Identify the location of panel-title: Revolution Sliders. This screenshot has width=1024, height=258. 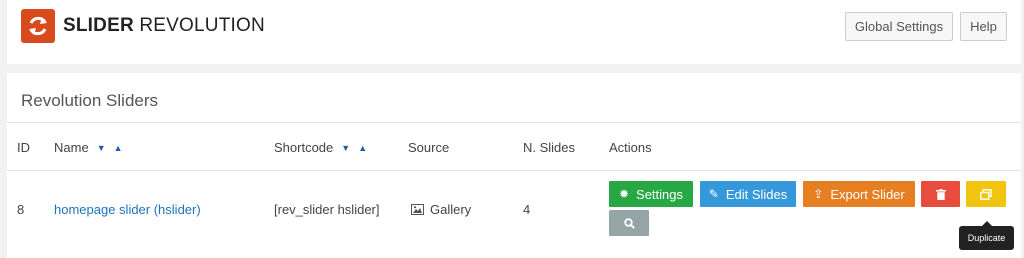
(90, 100).